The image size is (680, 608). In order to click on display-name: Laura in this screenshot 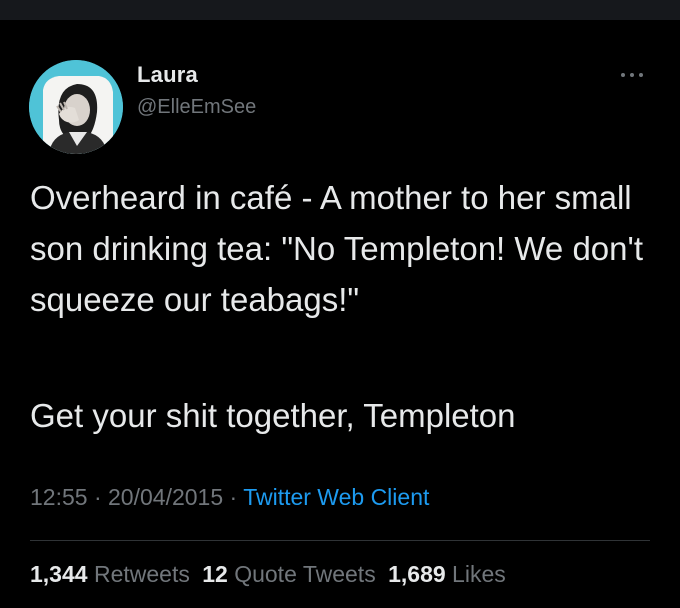, I will do `click(167, 75)`.